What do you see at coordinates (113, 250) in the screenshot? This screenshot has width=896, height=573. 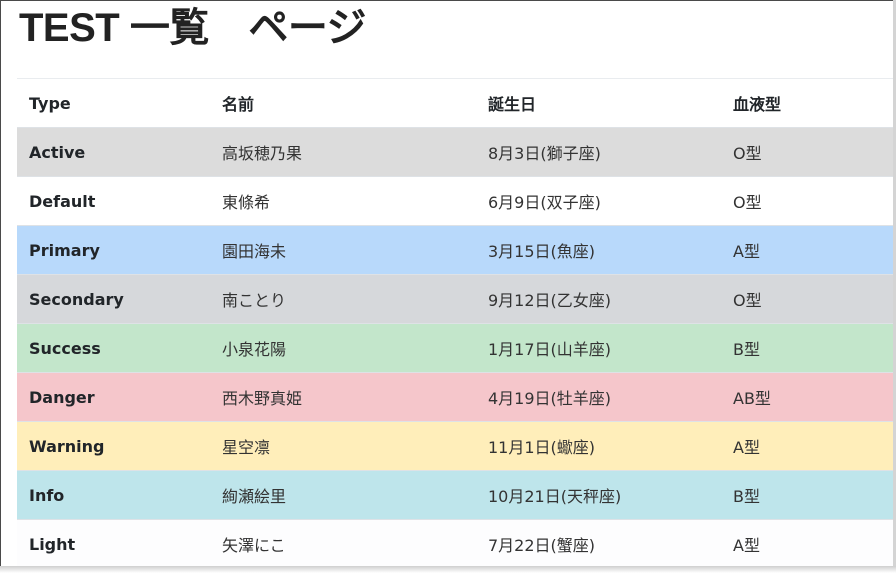 I see `row-type-cell: Primary` at bounding box center [113, 250].